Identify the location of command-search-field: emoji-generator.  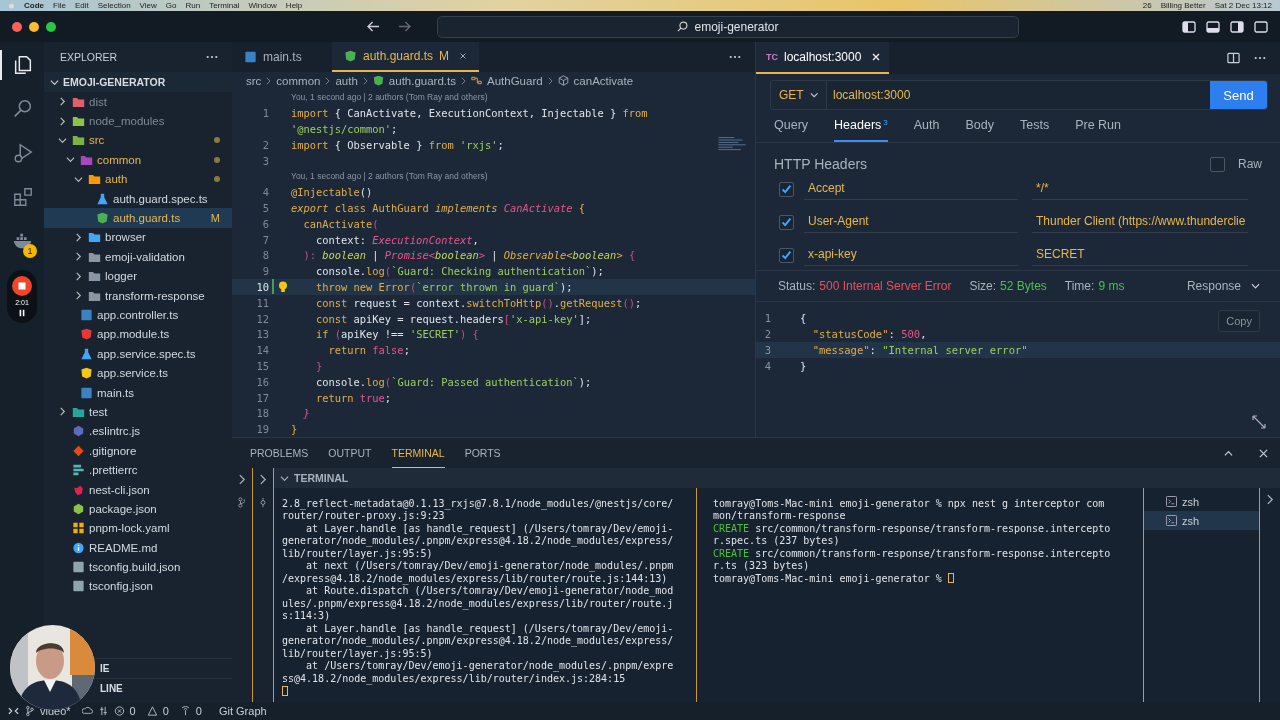
(728, 26).